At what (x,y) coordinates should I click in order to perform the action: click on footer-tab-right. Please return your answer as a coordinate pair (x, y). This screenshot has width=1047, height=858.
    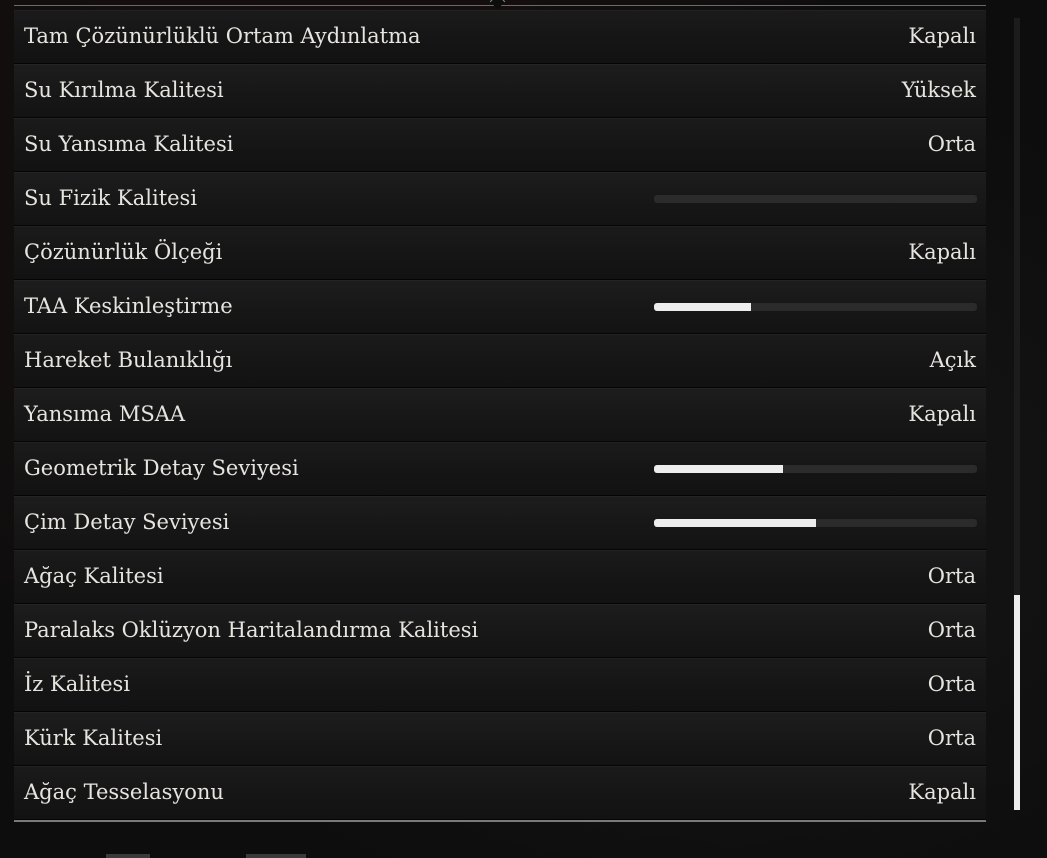
    Looking at the image, I should click on (276, 856).